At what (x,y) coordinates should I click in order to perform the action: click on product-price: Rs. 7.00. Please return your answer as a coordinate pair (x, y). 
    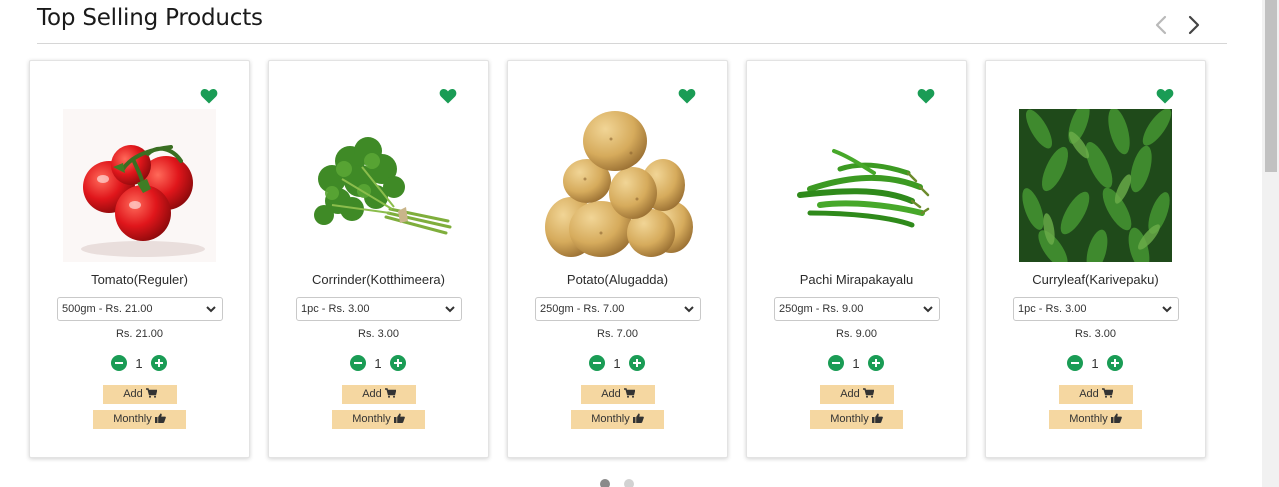
    Looking at the image, I should click on (617, 334).